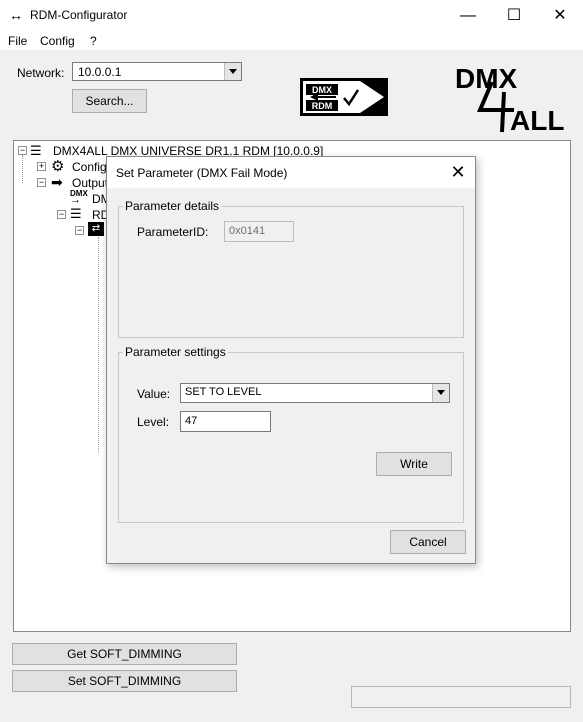 Image resolution: width=583 pixels, height=722 pixels. What do you see at coordinates (172, 206) in the screenshot?
I see `parameter-details-title: Parameter details` at bounding box center [172, 206].